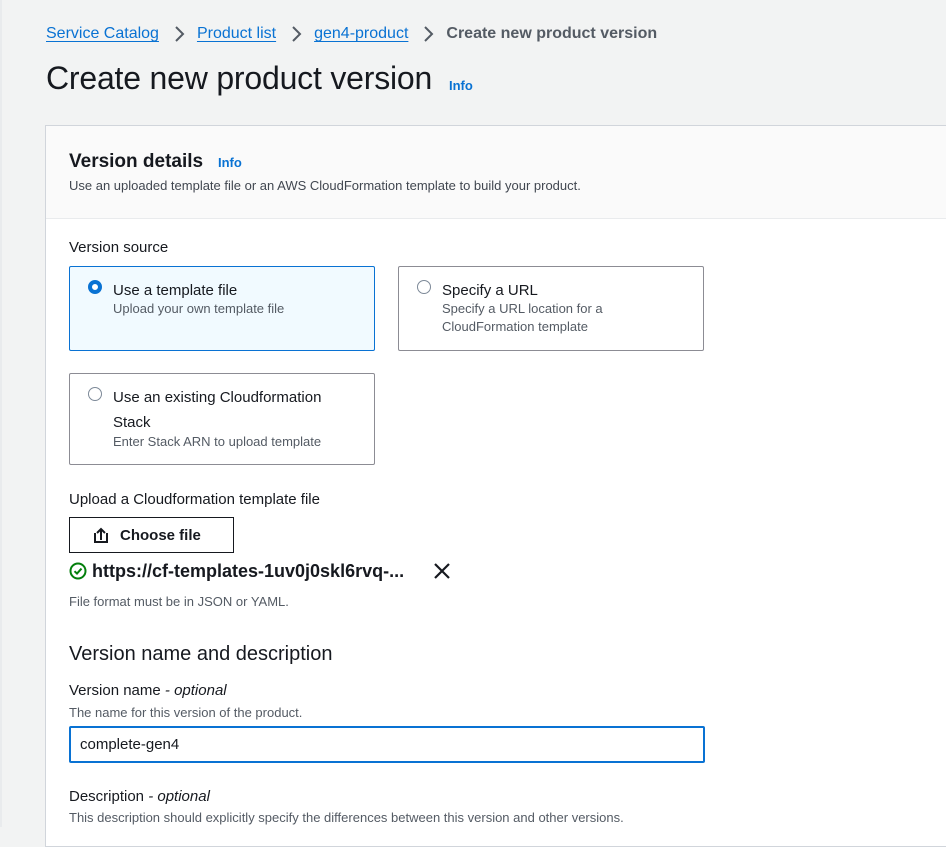  What do you see at coordinates (136, 161) in the screenshot?
I see `version-details-title: Version details` at bounding box center [136, 161].